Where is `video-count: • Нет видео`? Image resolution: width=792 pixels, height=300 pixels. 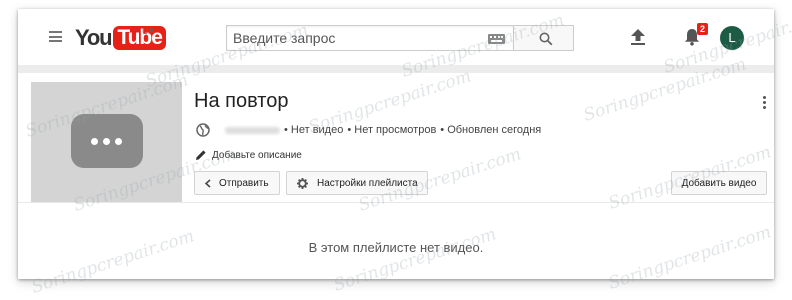
video-count: • Нет видео is located at coordinates (314, 130).